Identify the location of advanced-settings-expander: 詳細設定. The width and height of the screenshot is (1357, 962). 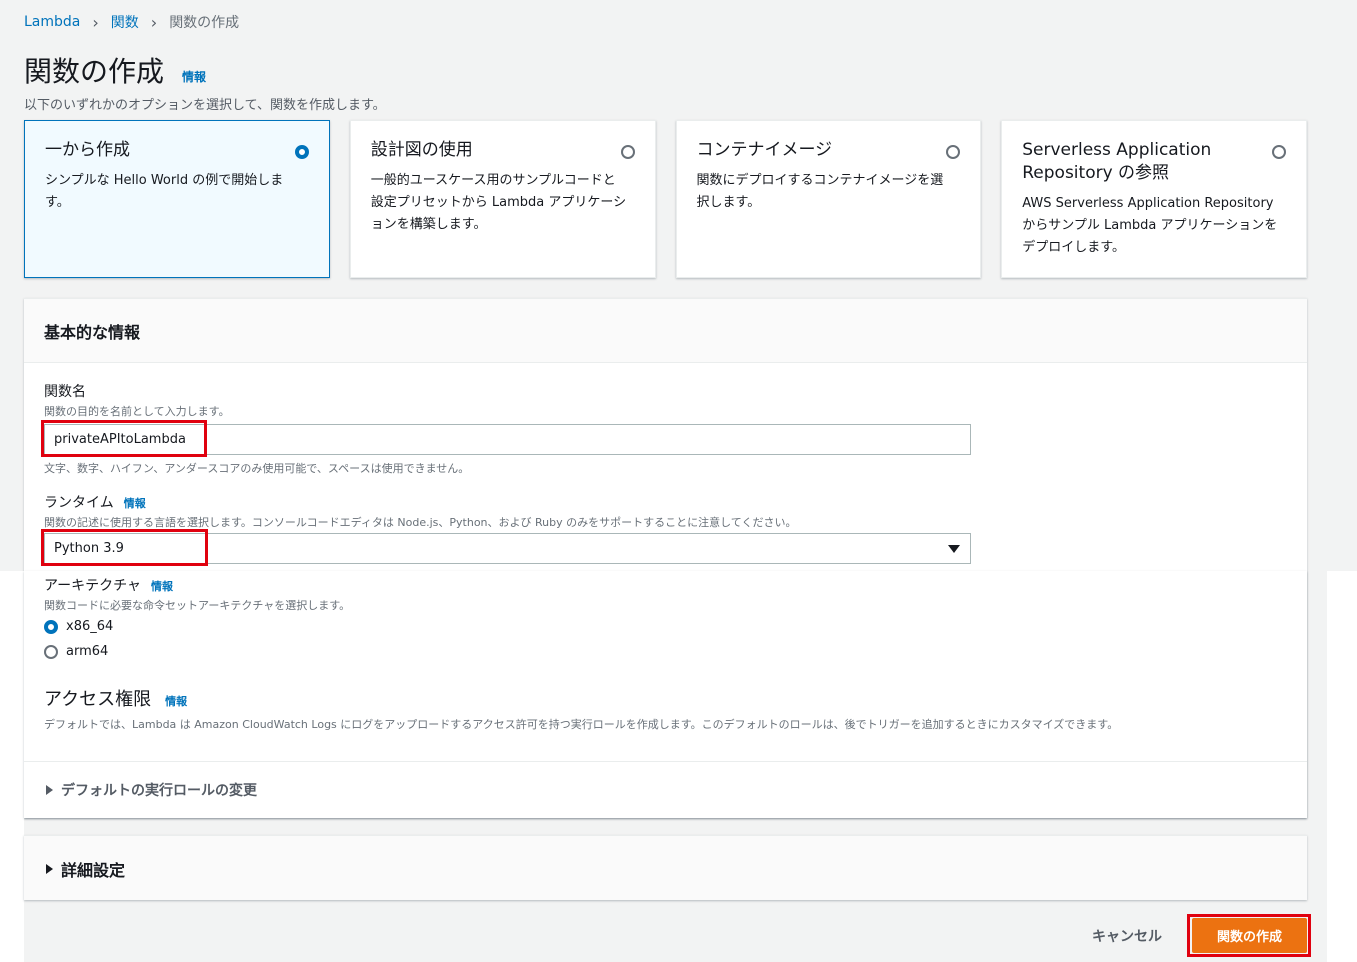
(85, 869).